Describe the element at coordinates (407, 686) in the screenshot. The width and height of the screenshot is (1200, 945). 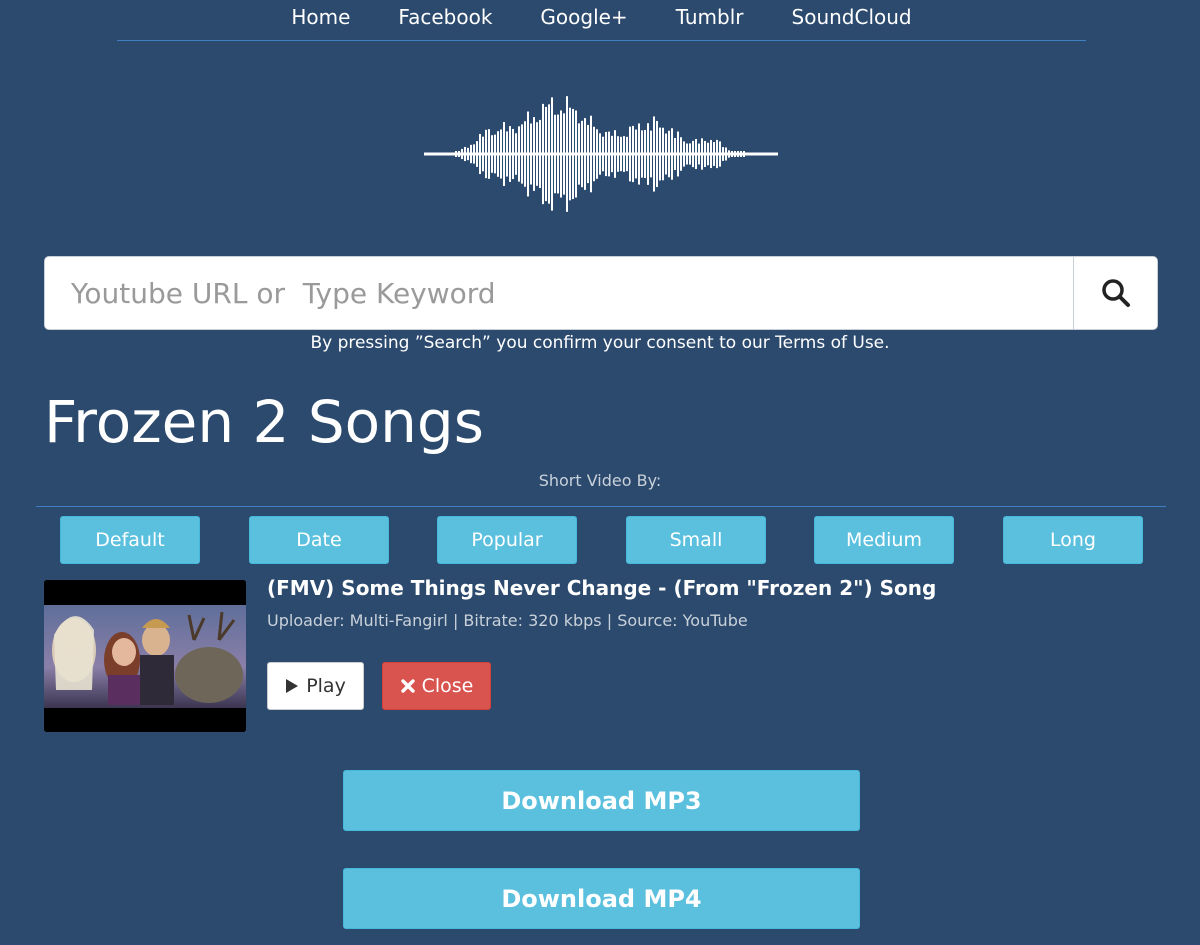
I see `close-icon` at that location.